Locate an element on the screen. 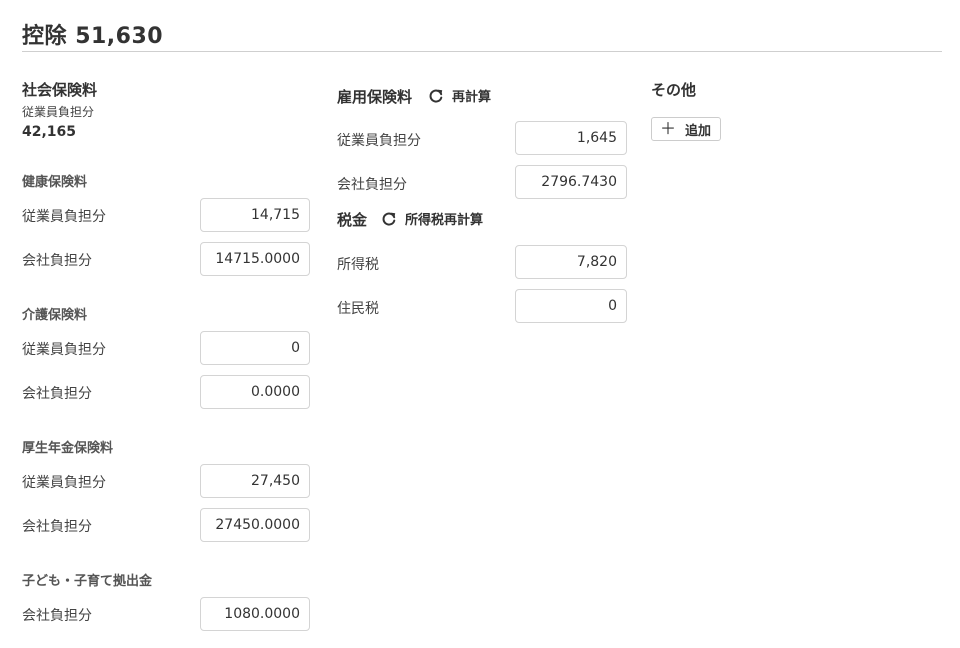 The width and height of the screenshot is (960, 648). other-title: その他 is located at coordinates (674, 90).